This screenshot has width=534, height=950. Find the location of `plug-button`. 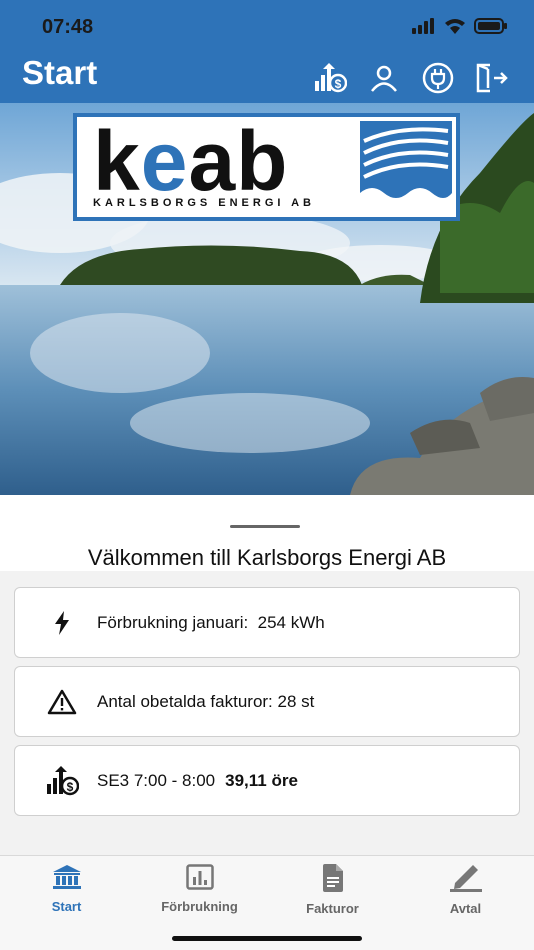

plug-button is located at coordinates (438, 78).